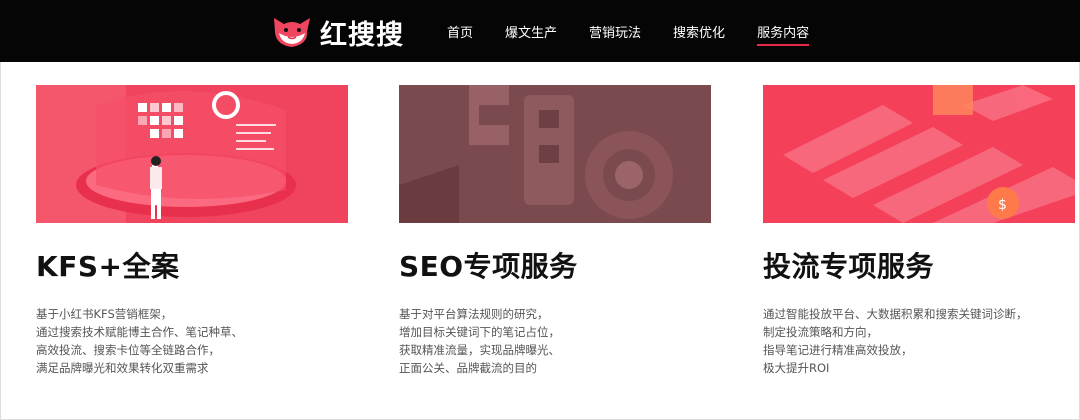 This screenshot has width=1080, height=420. I want to click on desc-line: 指导笔记进行精准高效投放，, so click(838, 350).